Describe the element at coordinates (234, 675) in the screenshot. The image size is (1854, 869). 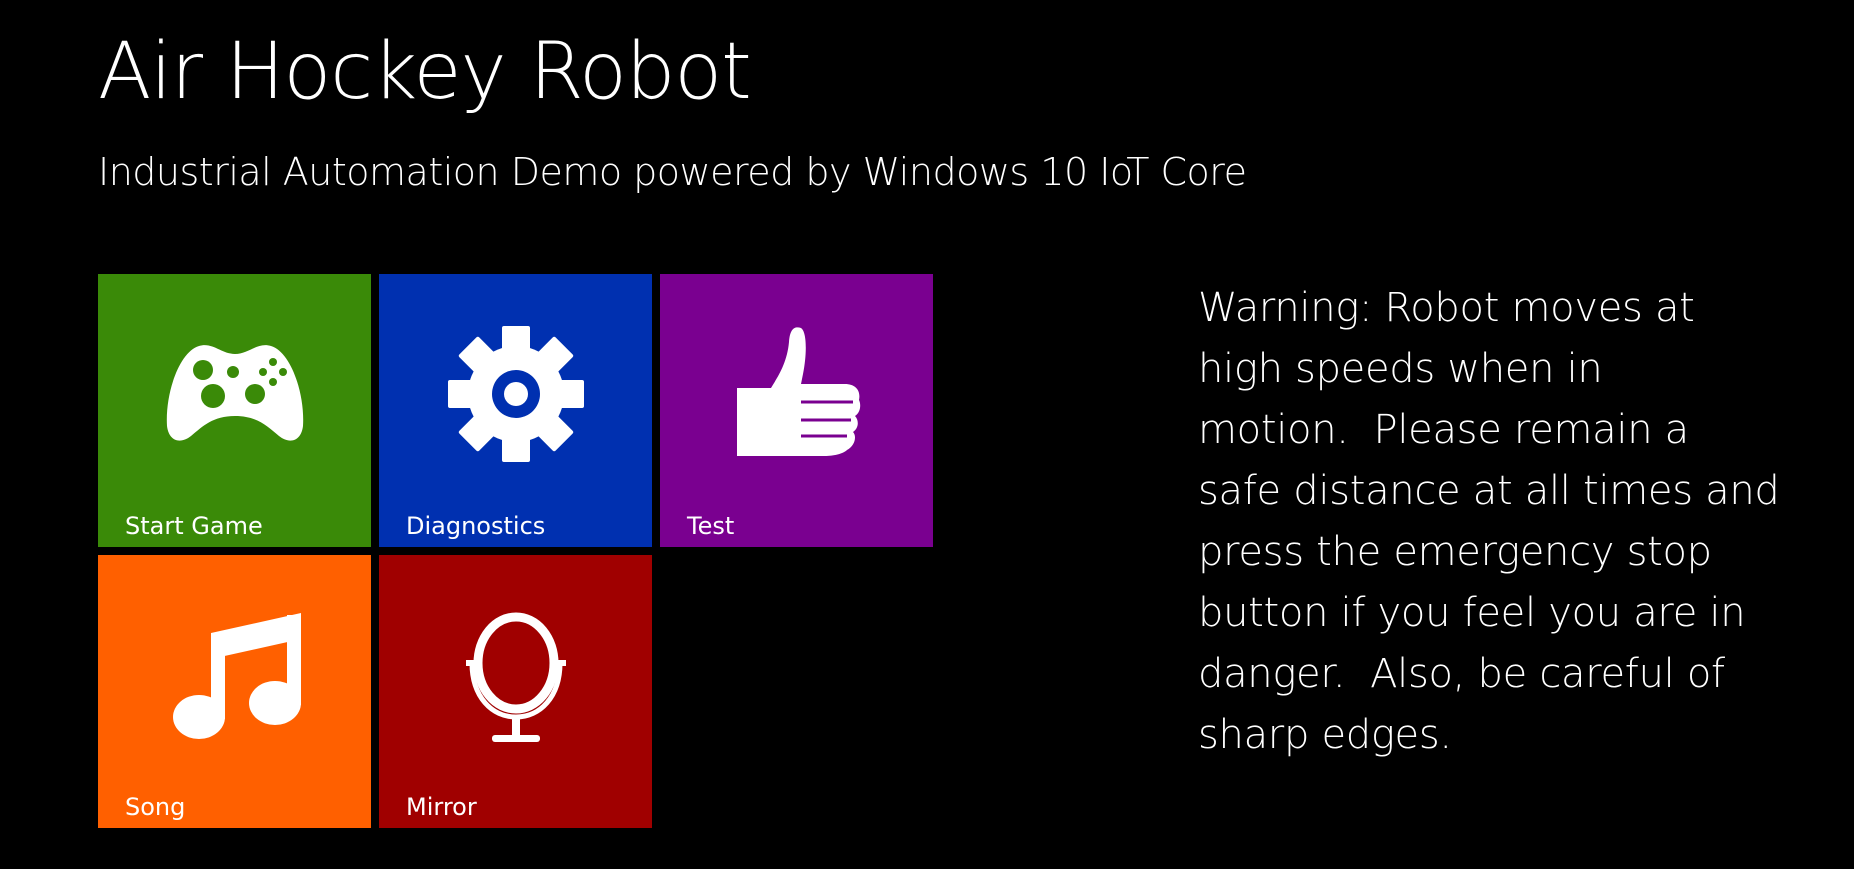
I see `music-note-icon` at that location.